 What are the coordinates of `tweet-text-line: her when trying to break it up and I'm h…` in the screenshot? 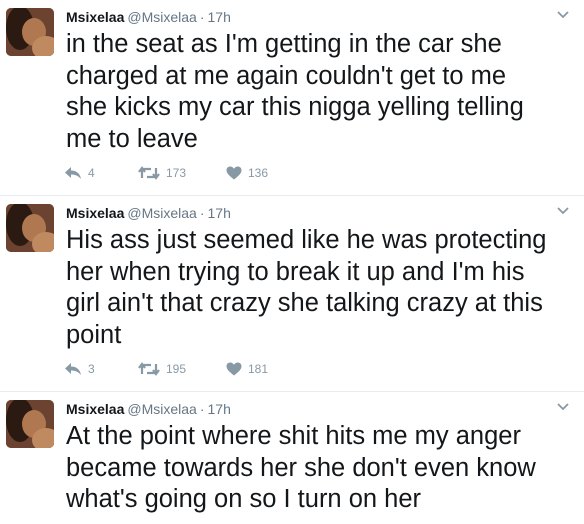 It's located at (295, 271).